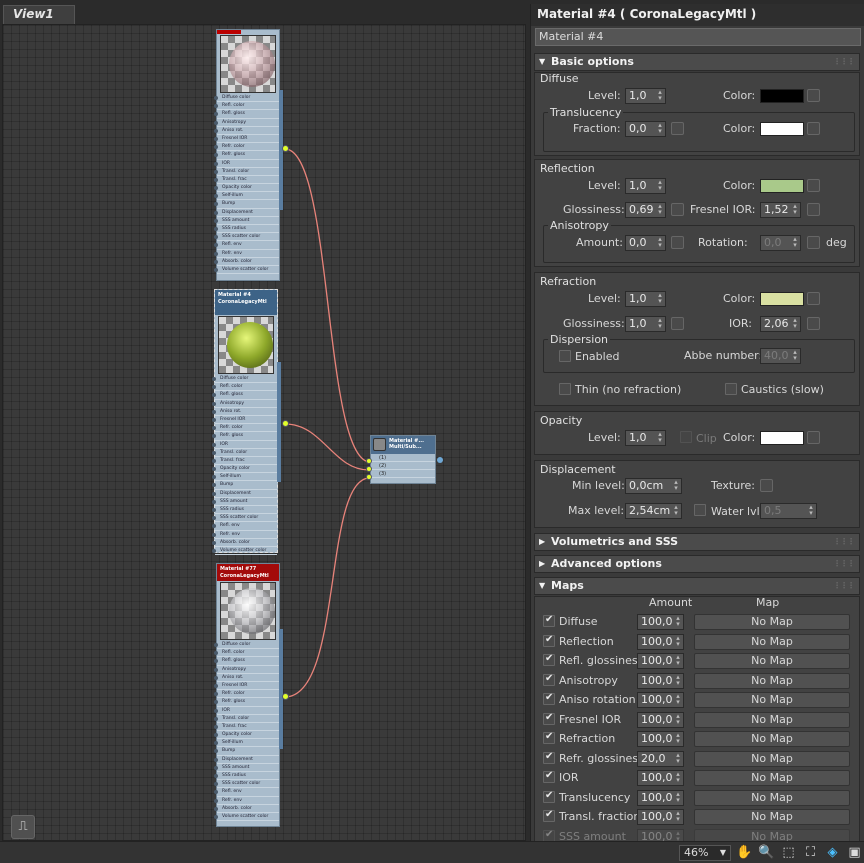 This screenshot has height=863, width=864. Describe the element at coordinates (686, 437) in the screenshot. I see `clip-checkbox` at that location.